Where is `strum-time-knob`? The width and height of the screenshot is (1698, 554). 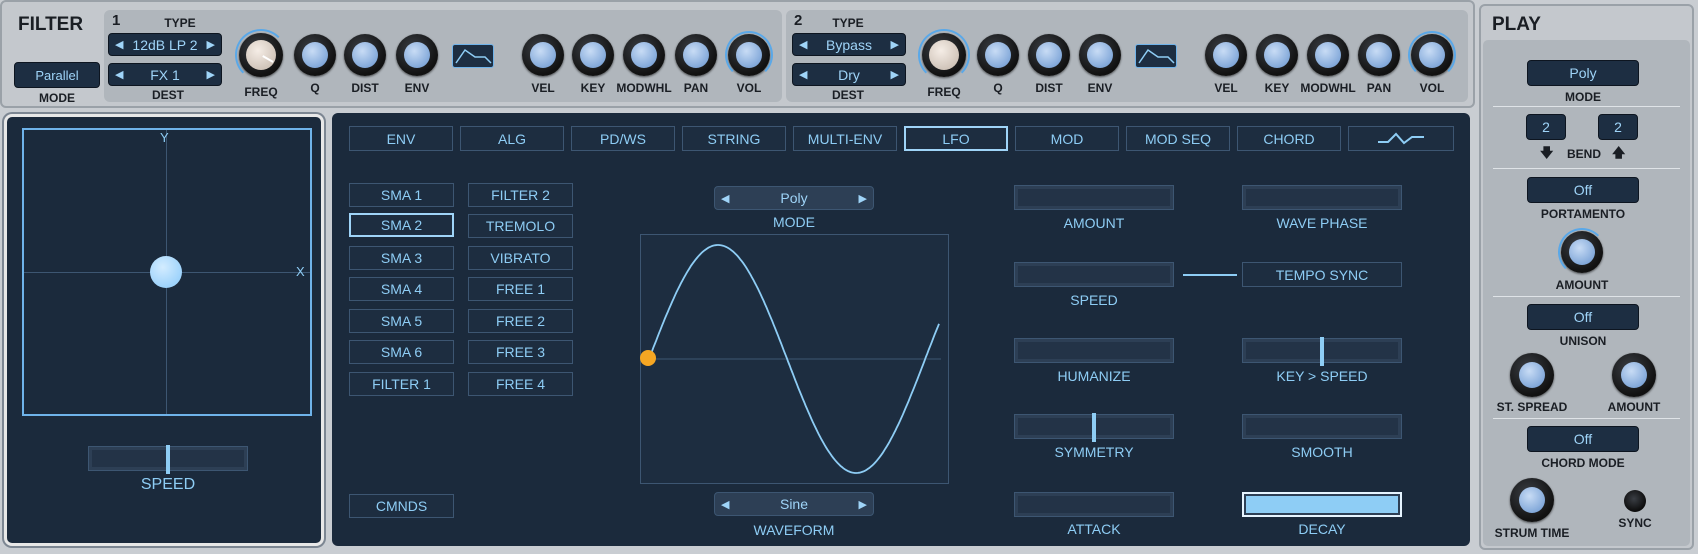
strum-time-knob is located at coordinates (1532, 500).